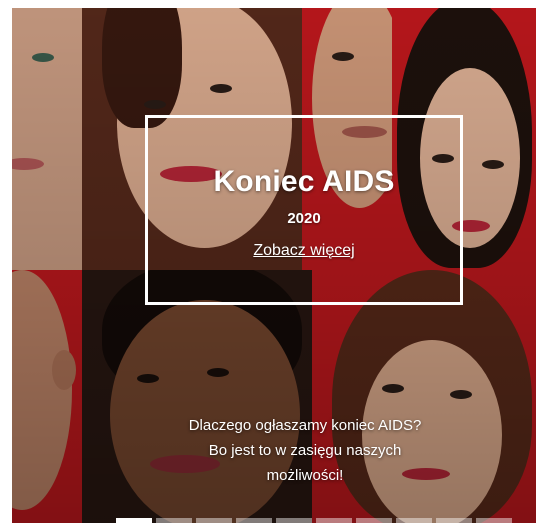  What do you see at coordinates (305, 475) in the screenshot?
I see `caption-line: możliwości!` at bounding box center [305, 475].